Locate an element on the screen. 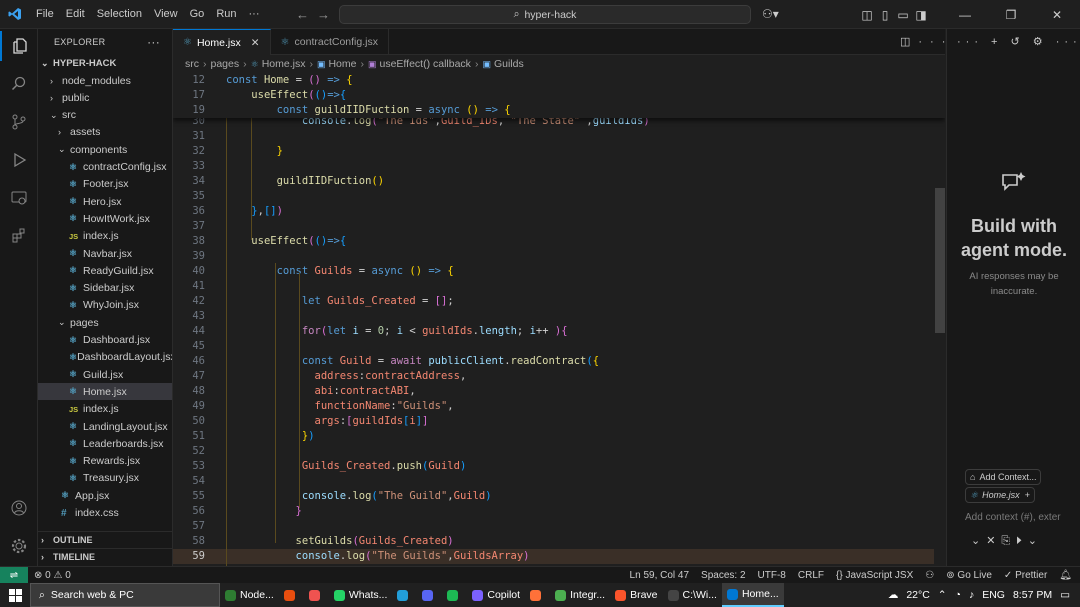  folder-item: › public is located at coordinates (105, 97).